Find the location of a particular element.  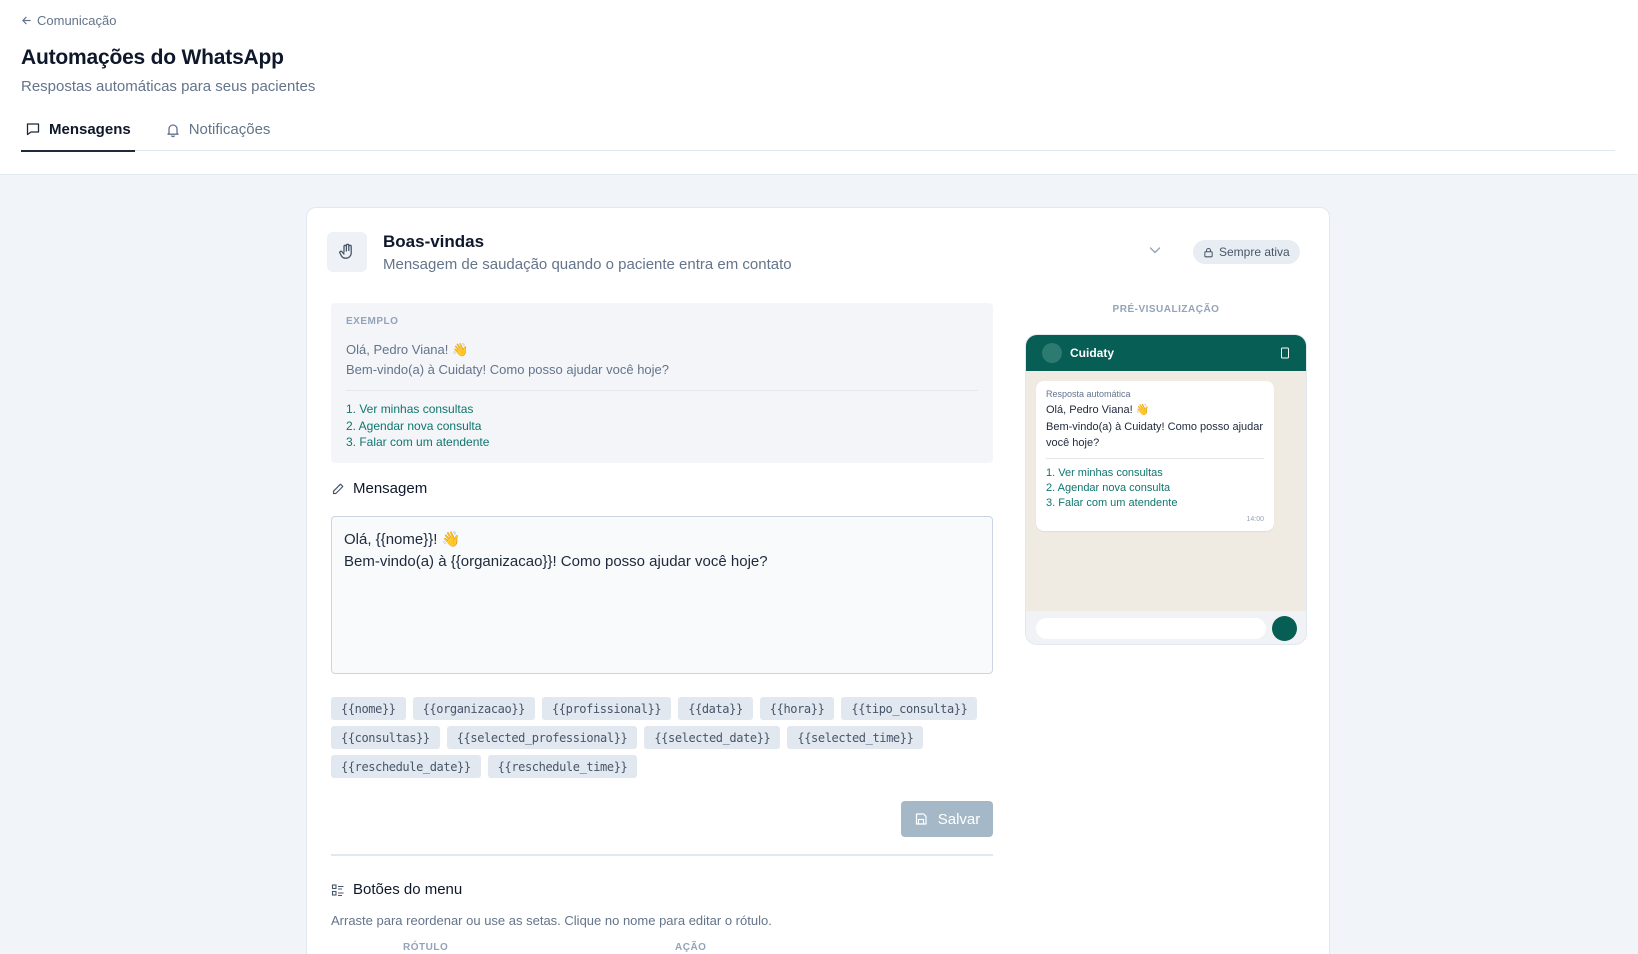

save-button: Salvar is located at coordinates (947, 819).